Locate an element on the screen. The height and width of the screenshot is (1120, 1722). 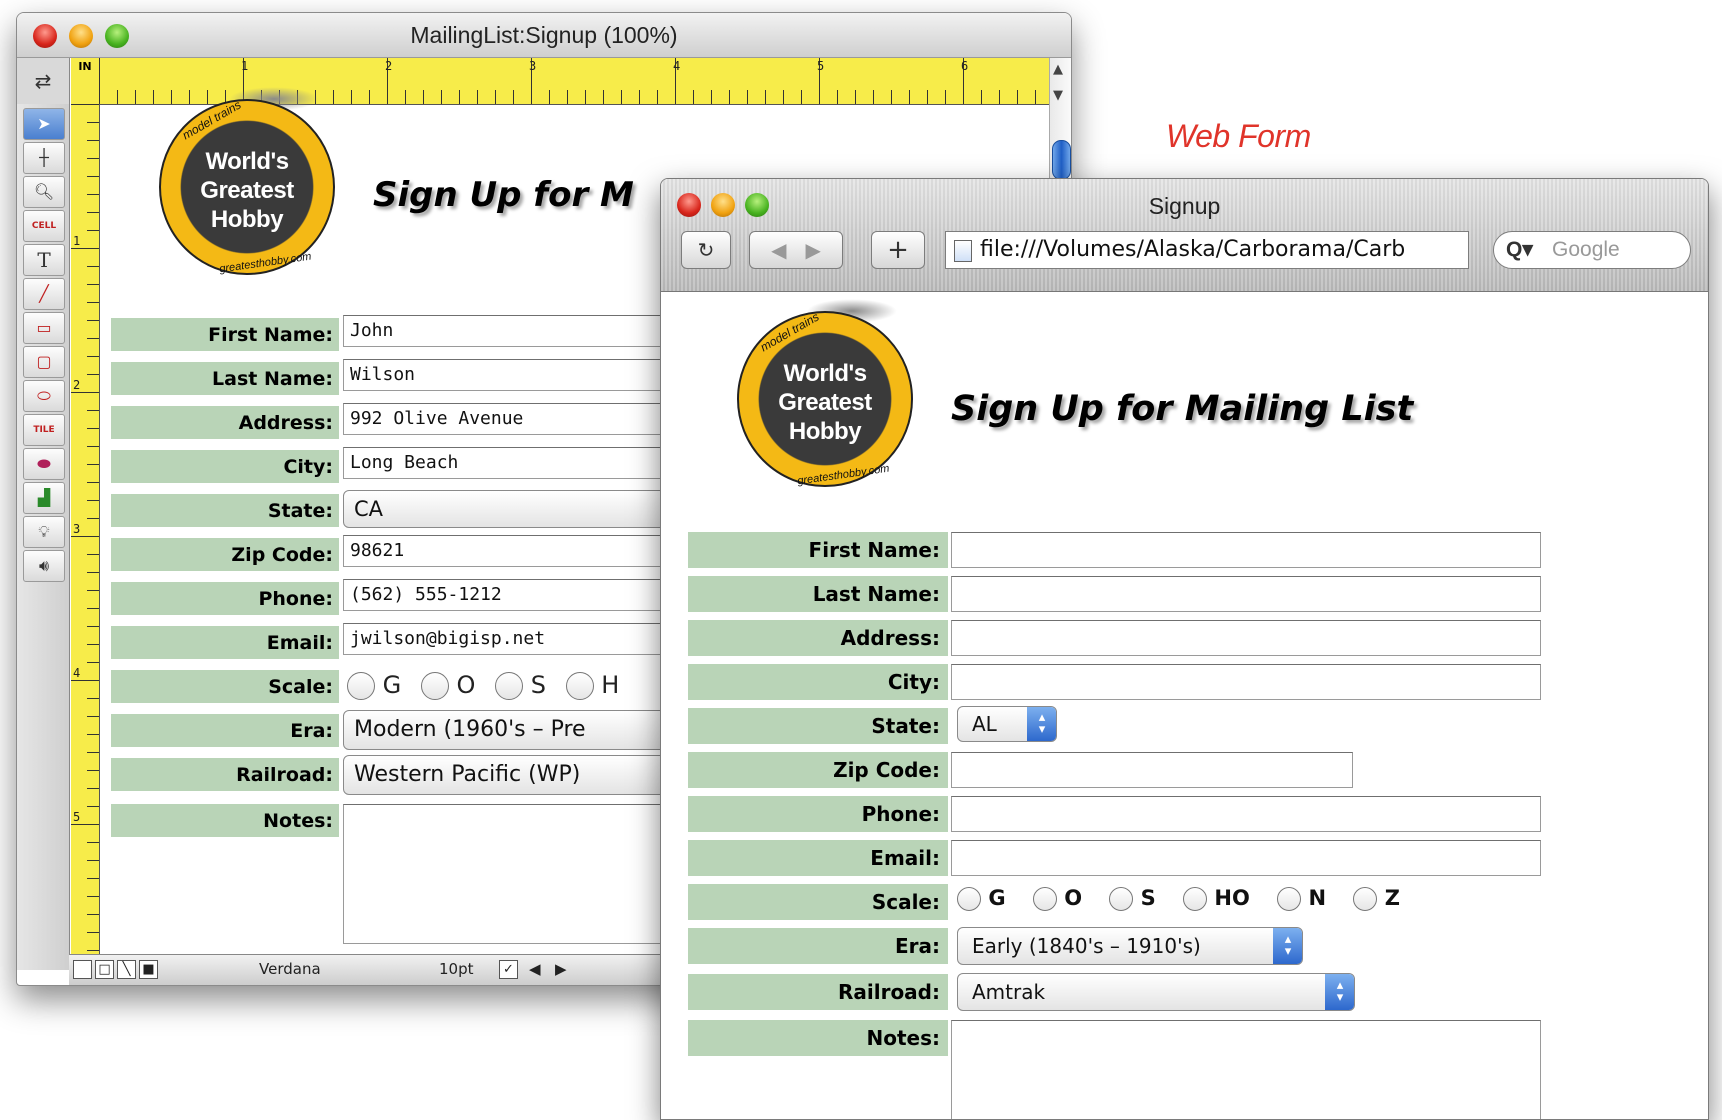
bulb-tool-icon: 💡︎ is located at coordinates (44, 532).